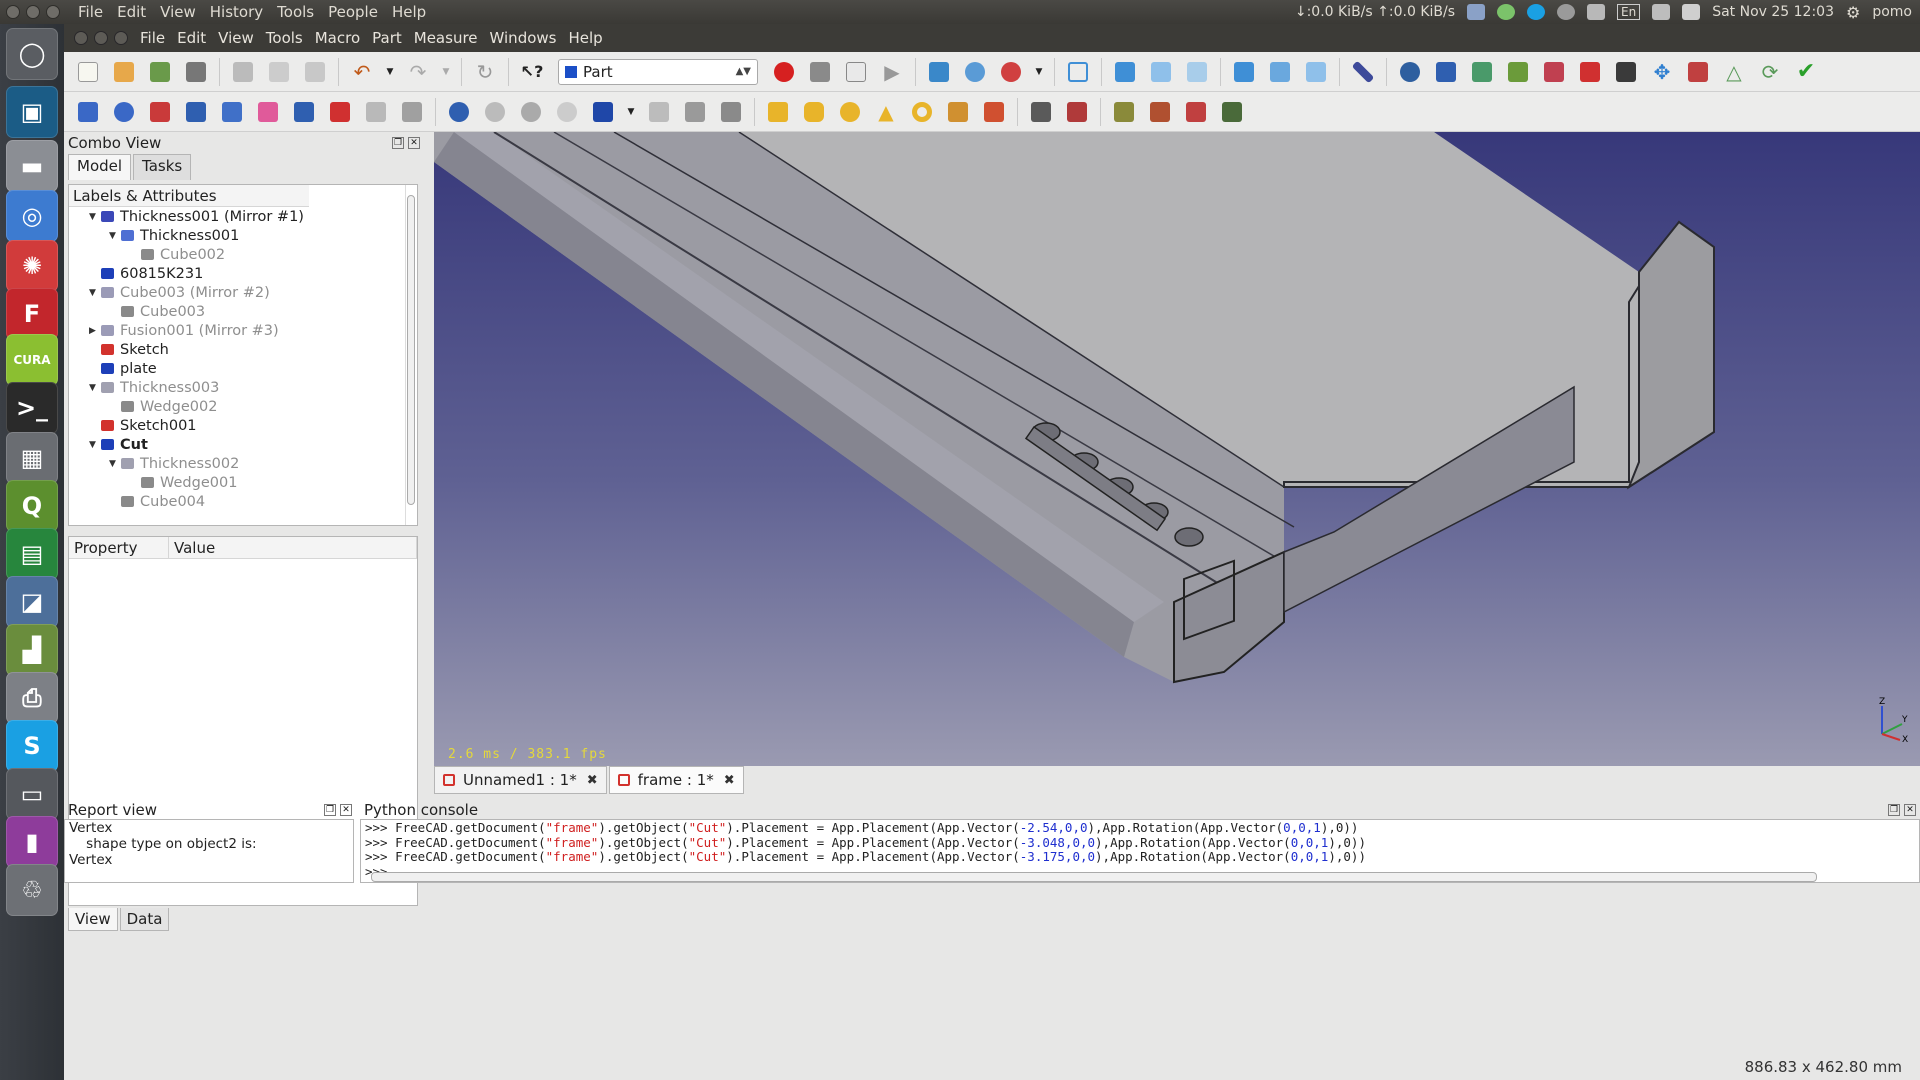  I want to click on extrude-icon, so click(88, 112).